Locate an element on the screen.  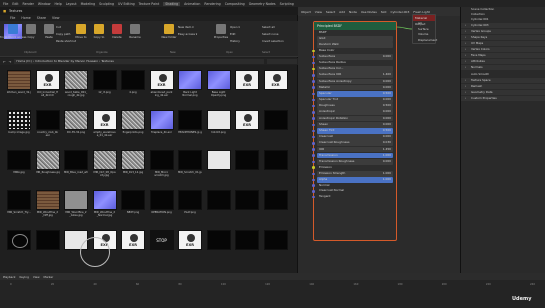
properties-row: Remesh › is located at coordinates (503, 86).